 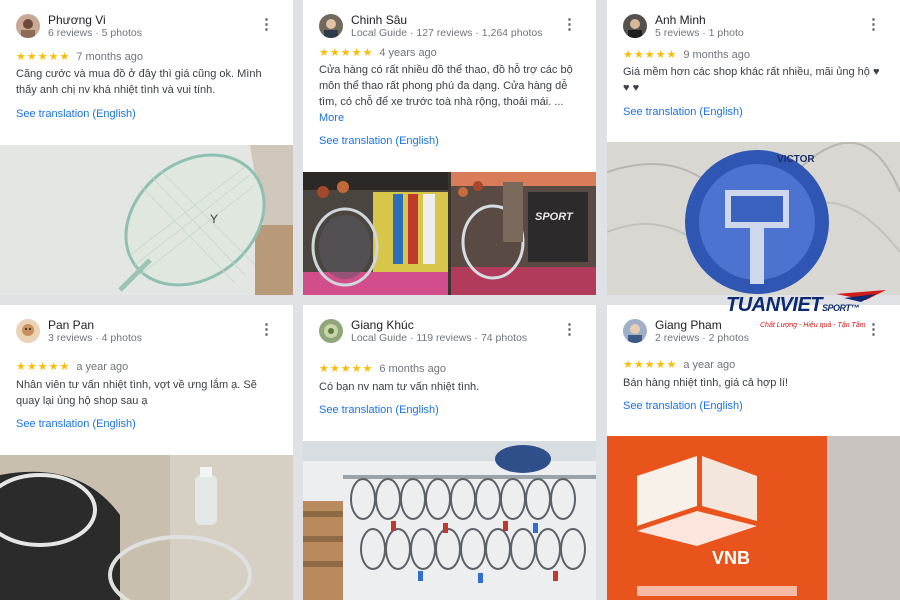 I want to click on review-time: 6 months ago, so click(x=412, y=369).